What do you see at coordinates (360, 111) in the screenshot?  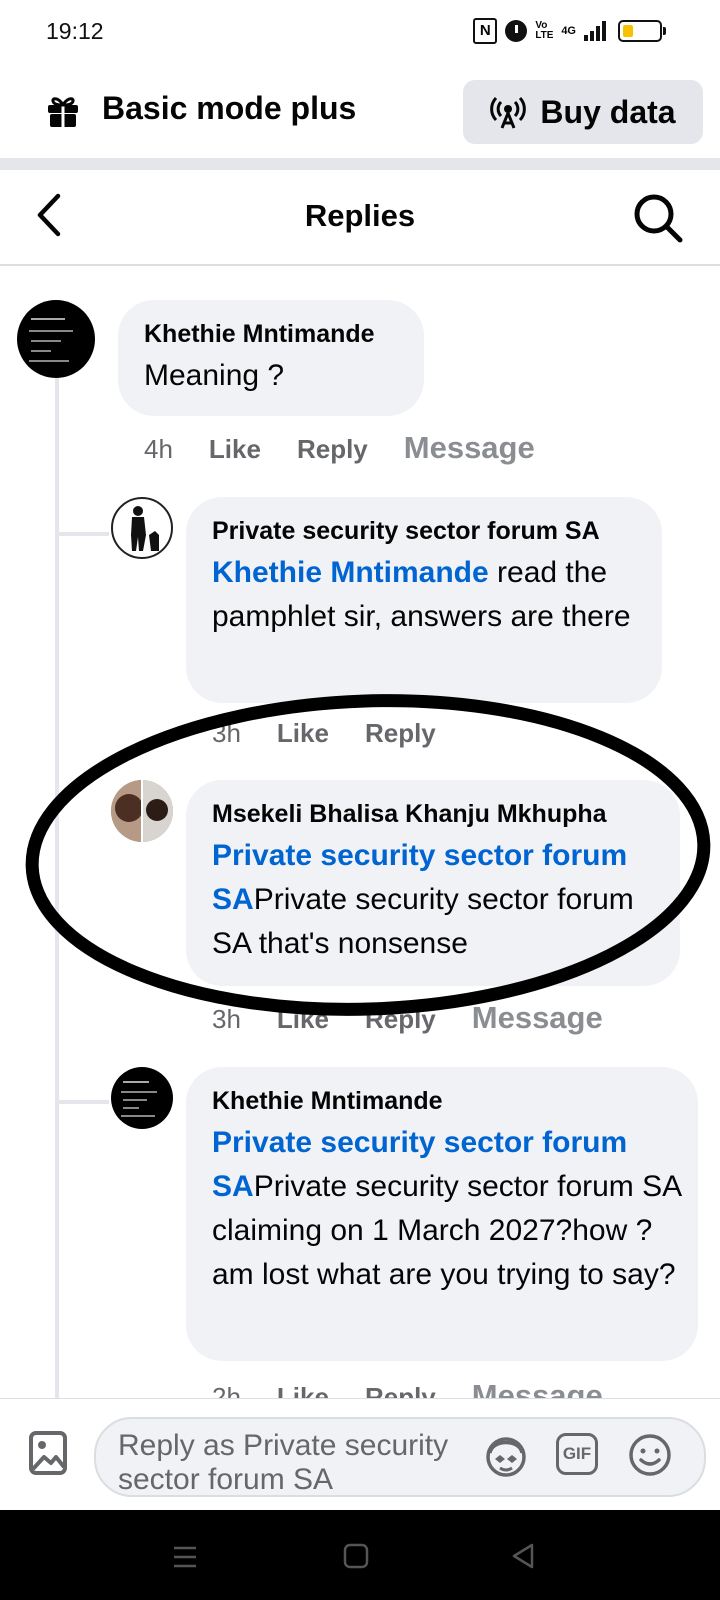 I see `mode-bar: Basic mode plus Buy data` at bounding box center [360, 111].